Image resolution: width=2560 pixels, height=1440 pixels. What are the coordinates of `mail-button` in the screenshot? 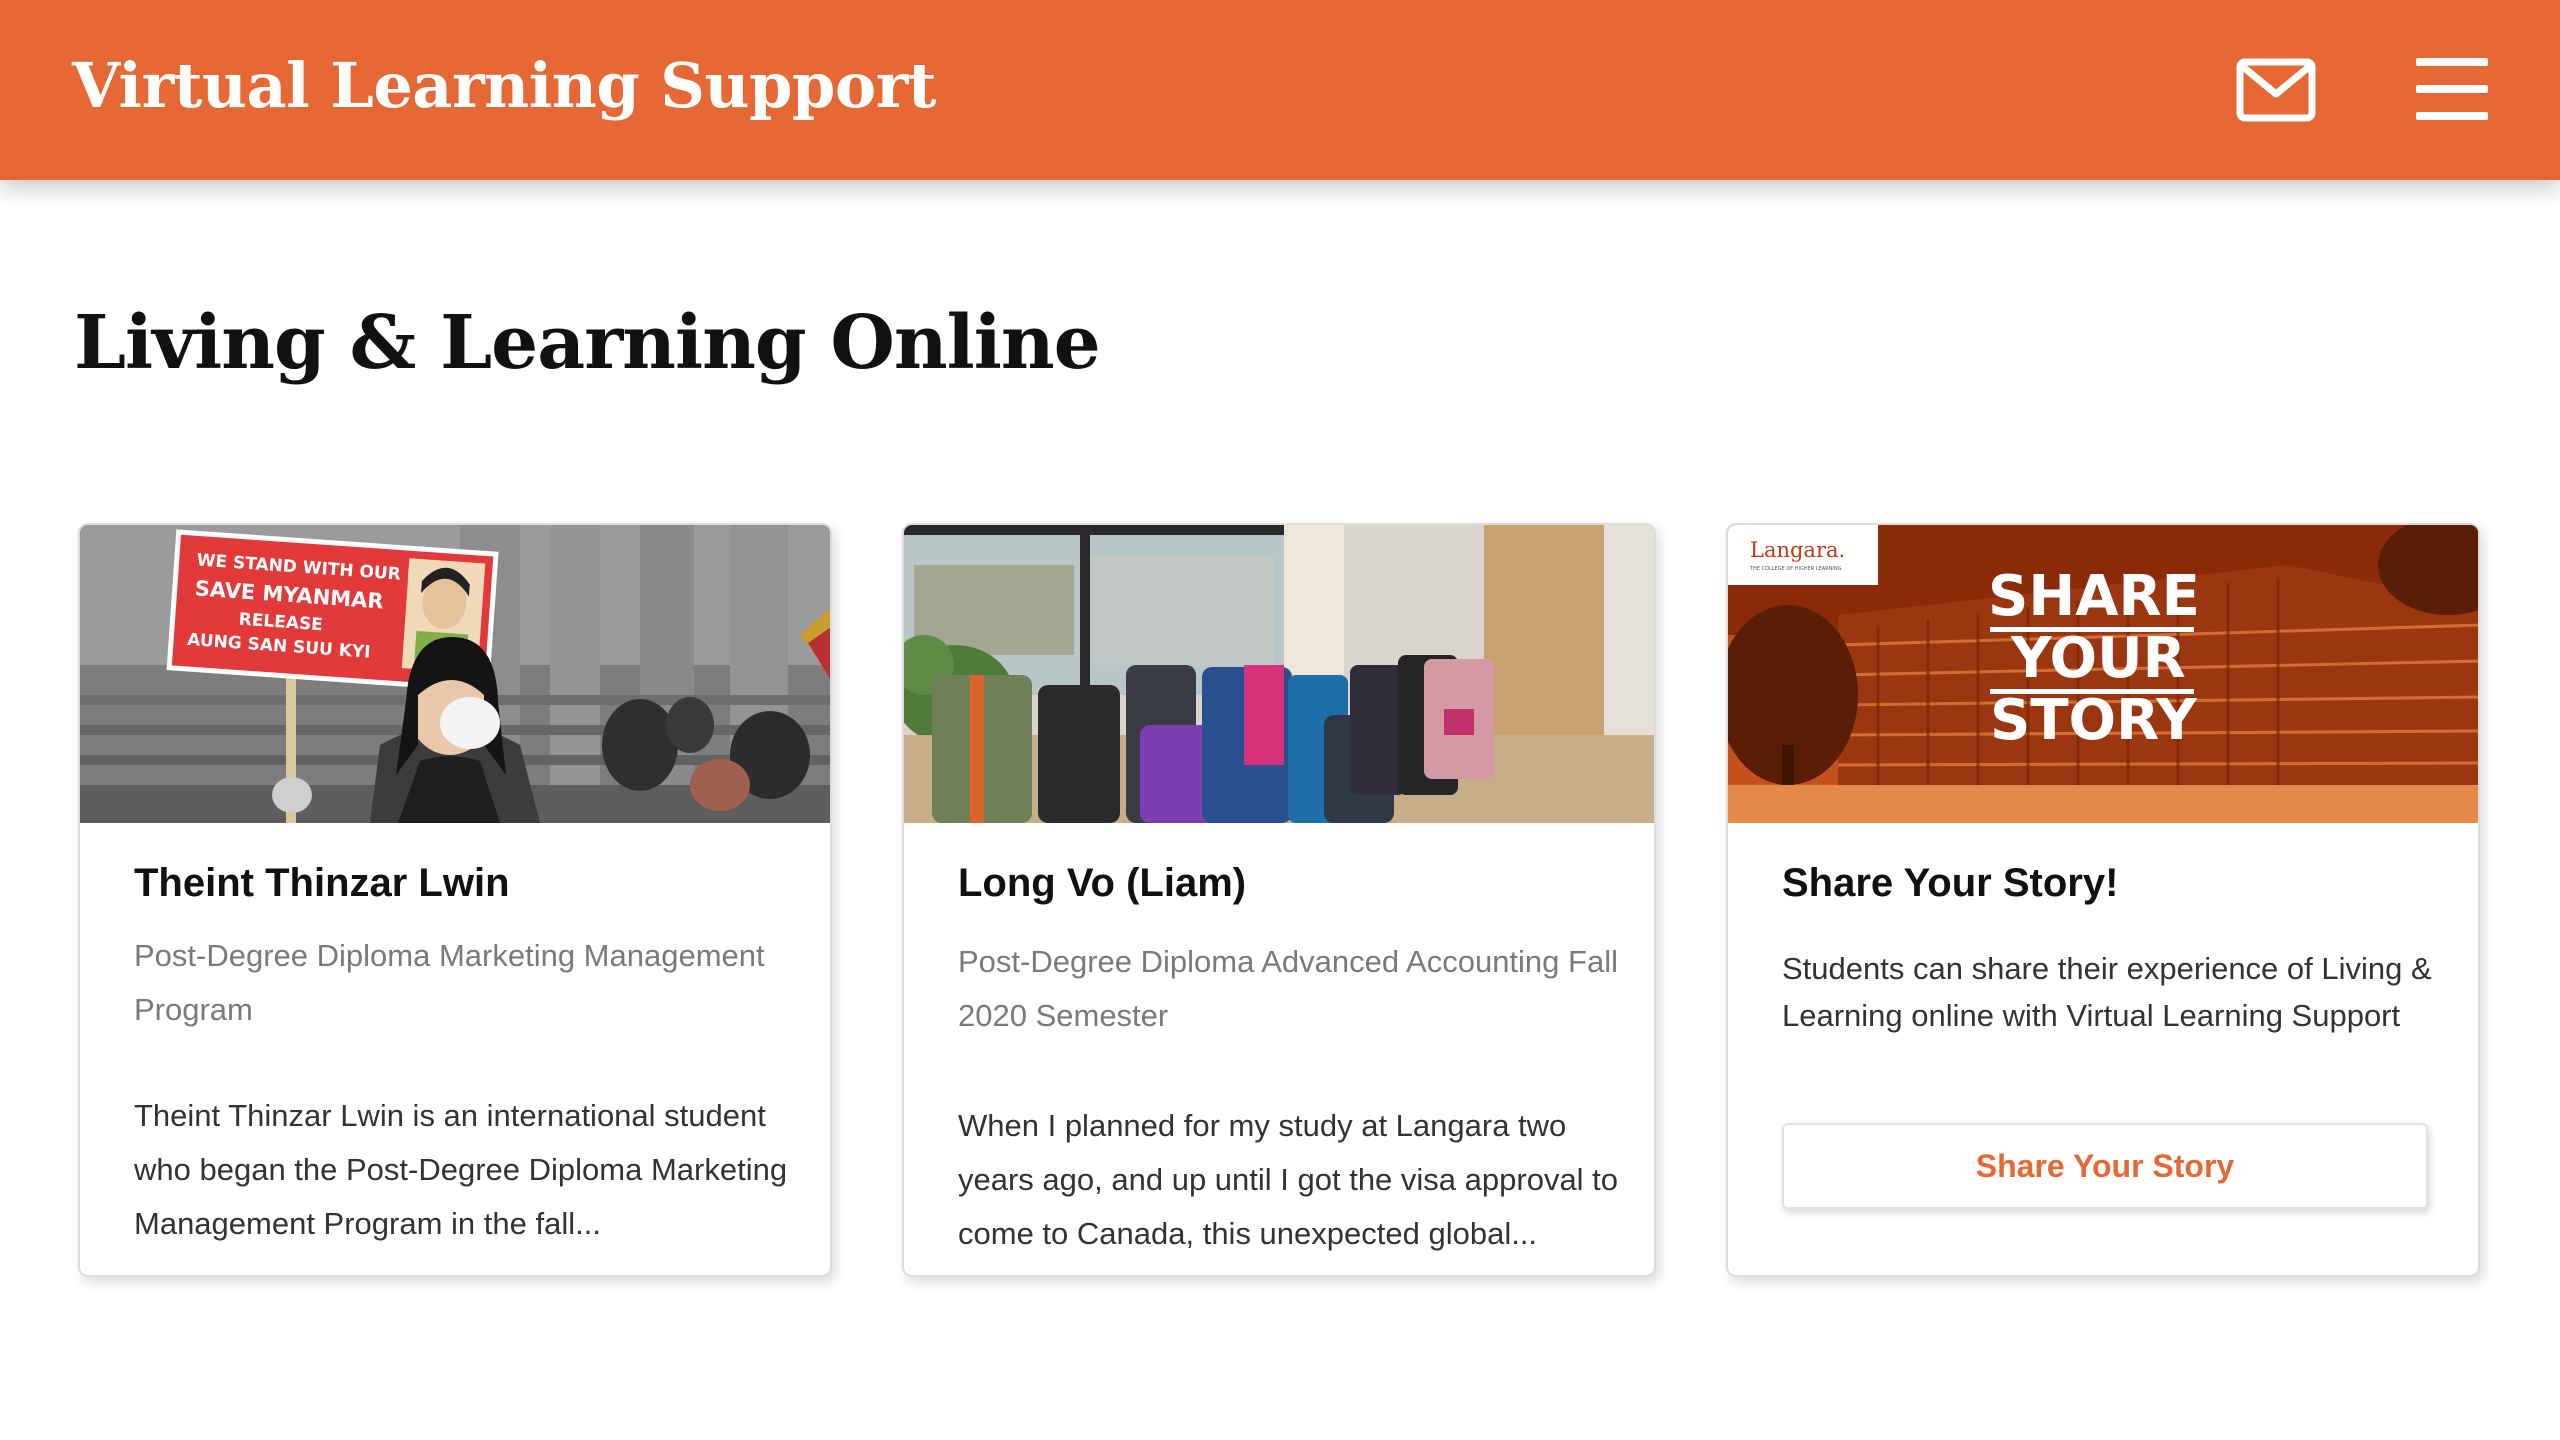 It's located at (2276, 90).